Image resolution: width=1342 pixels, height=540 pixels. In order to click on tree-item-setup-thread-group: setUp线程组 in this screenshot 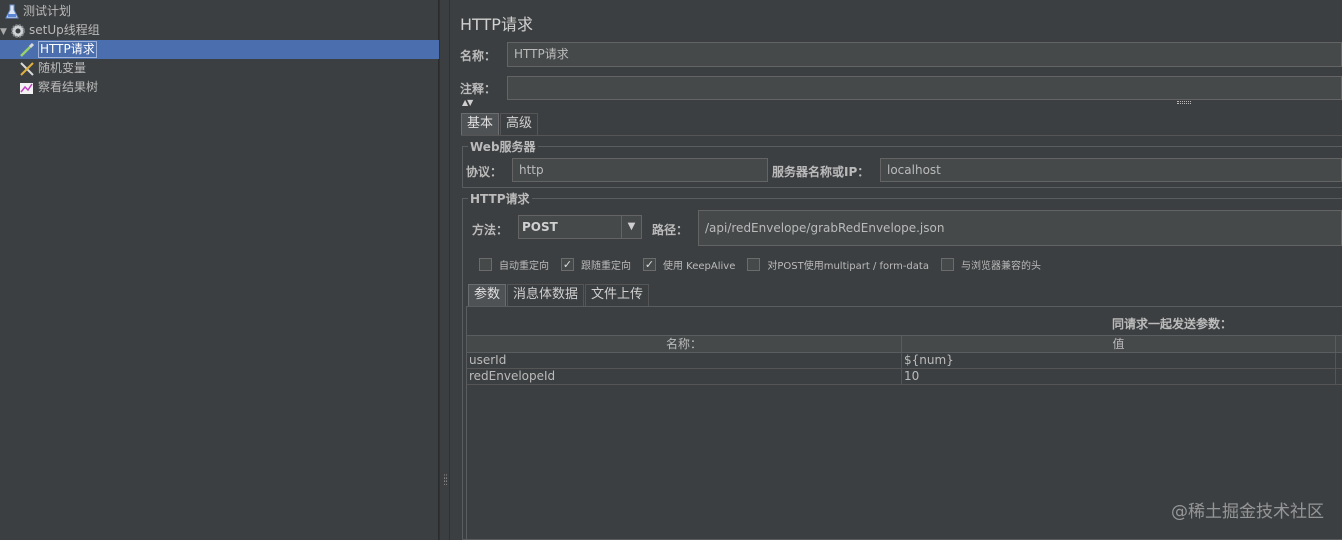, I will do `click(55, 30)`.